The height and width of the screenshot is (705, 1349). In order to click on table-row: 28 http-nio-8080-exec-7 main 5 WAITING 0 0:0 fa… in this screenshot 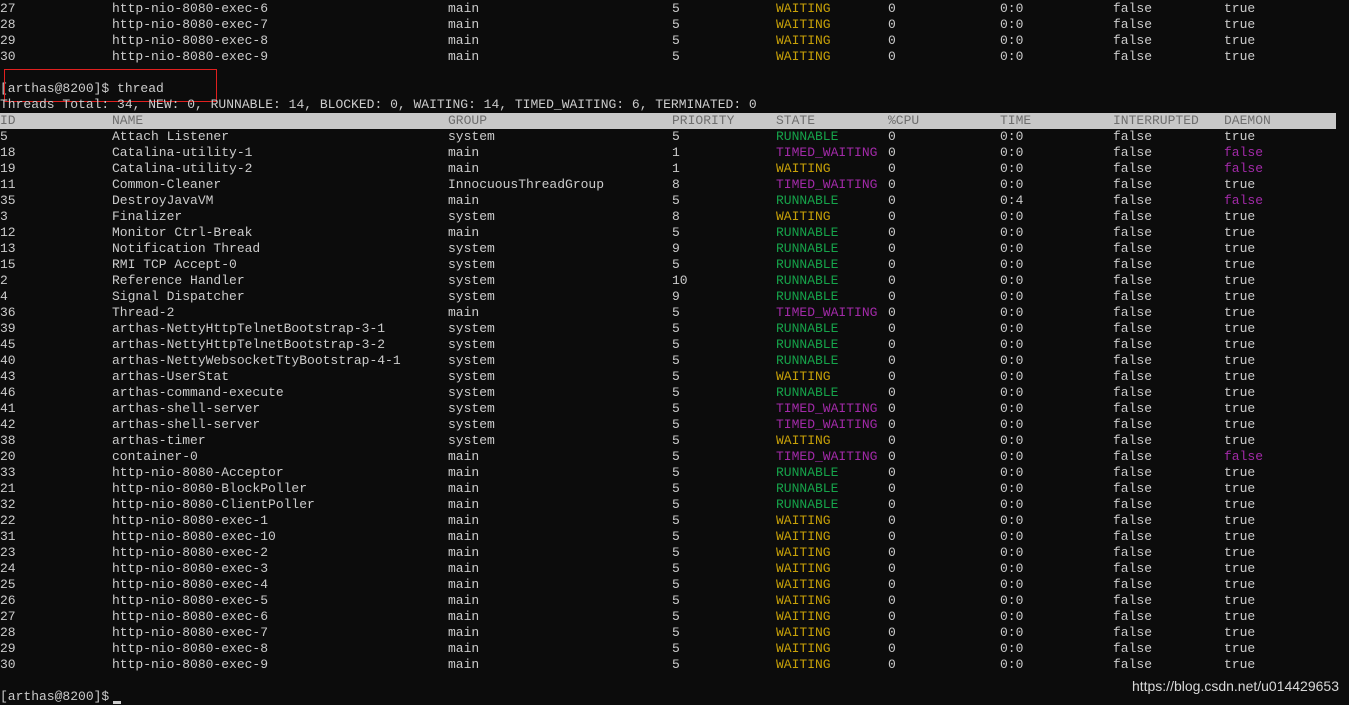, I will do `click(668, 25)`.